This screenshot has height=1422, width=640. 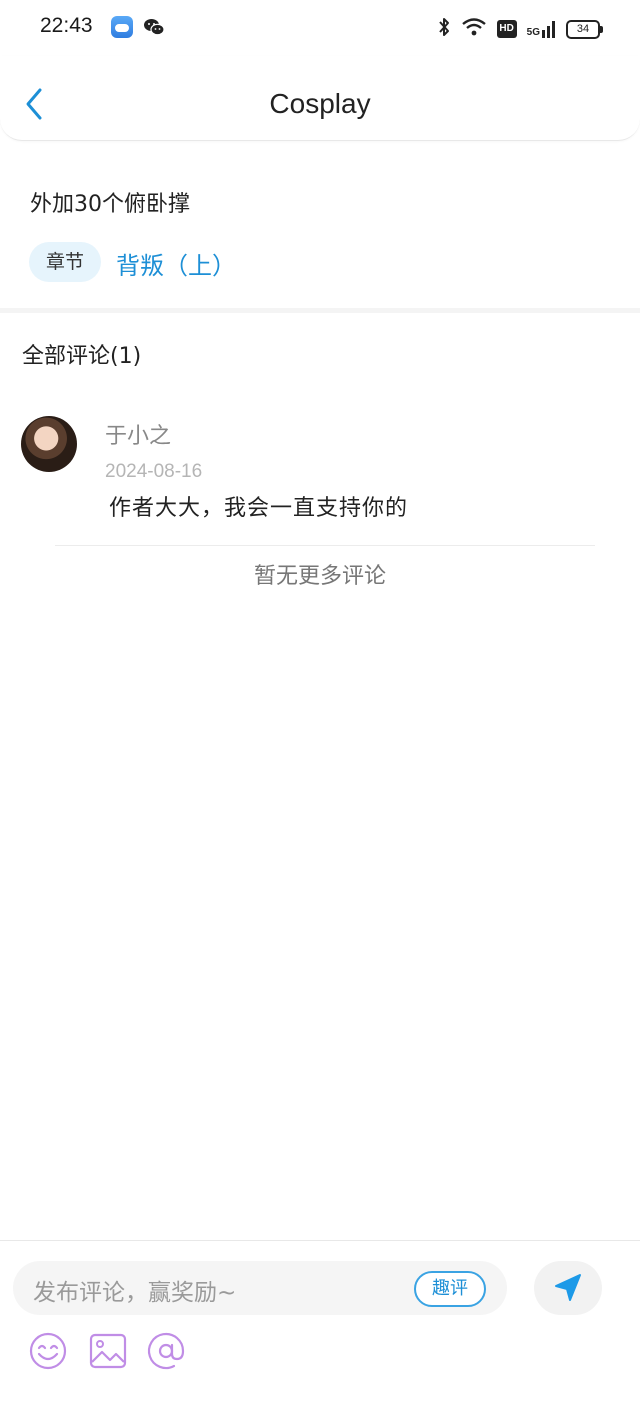 What do you see at coordinates (138, 434) in the screenshot?
I see `comment-username: 于小之` at bounding box center [138, 434].